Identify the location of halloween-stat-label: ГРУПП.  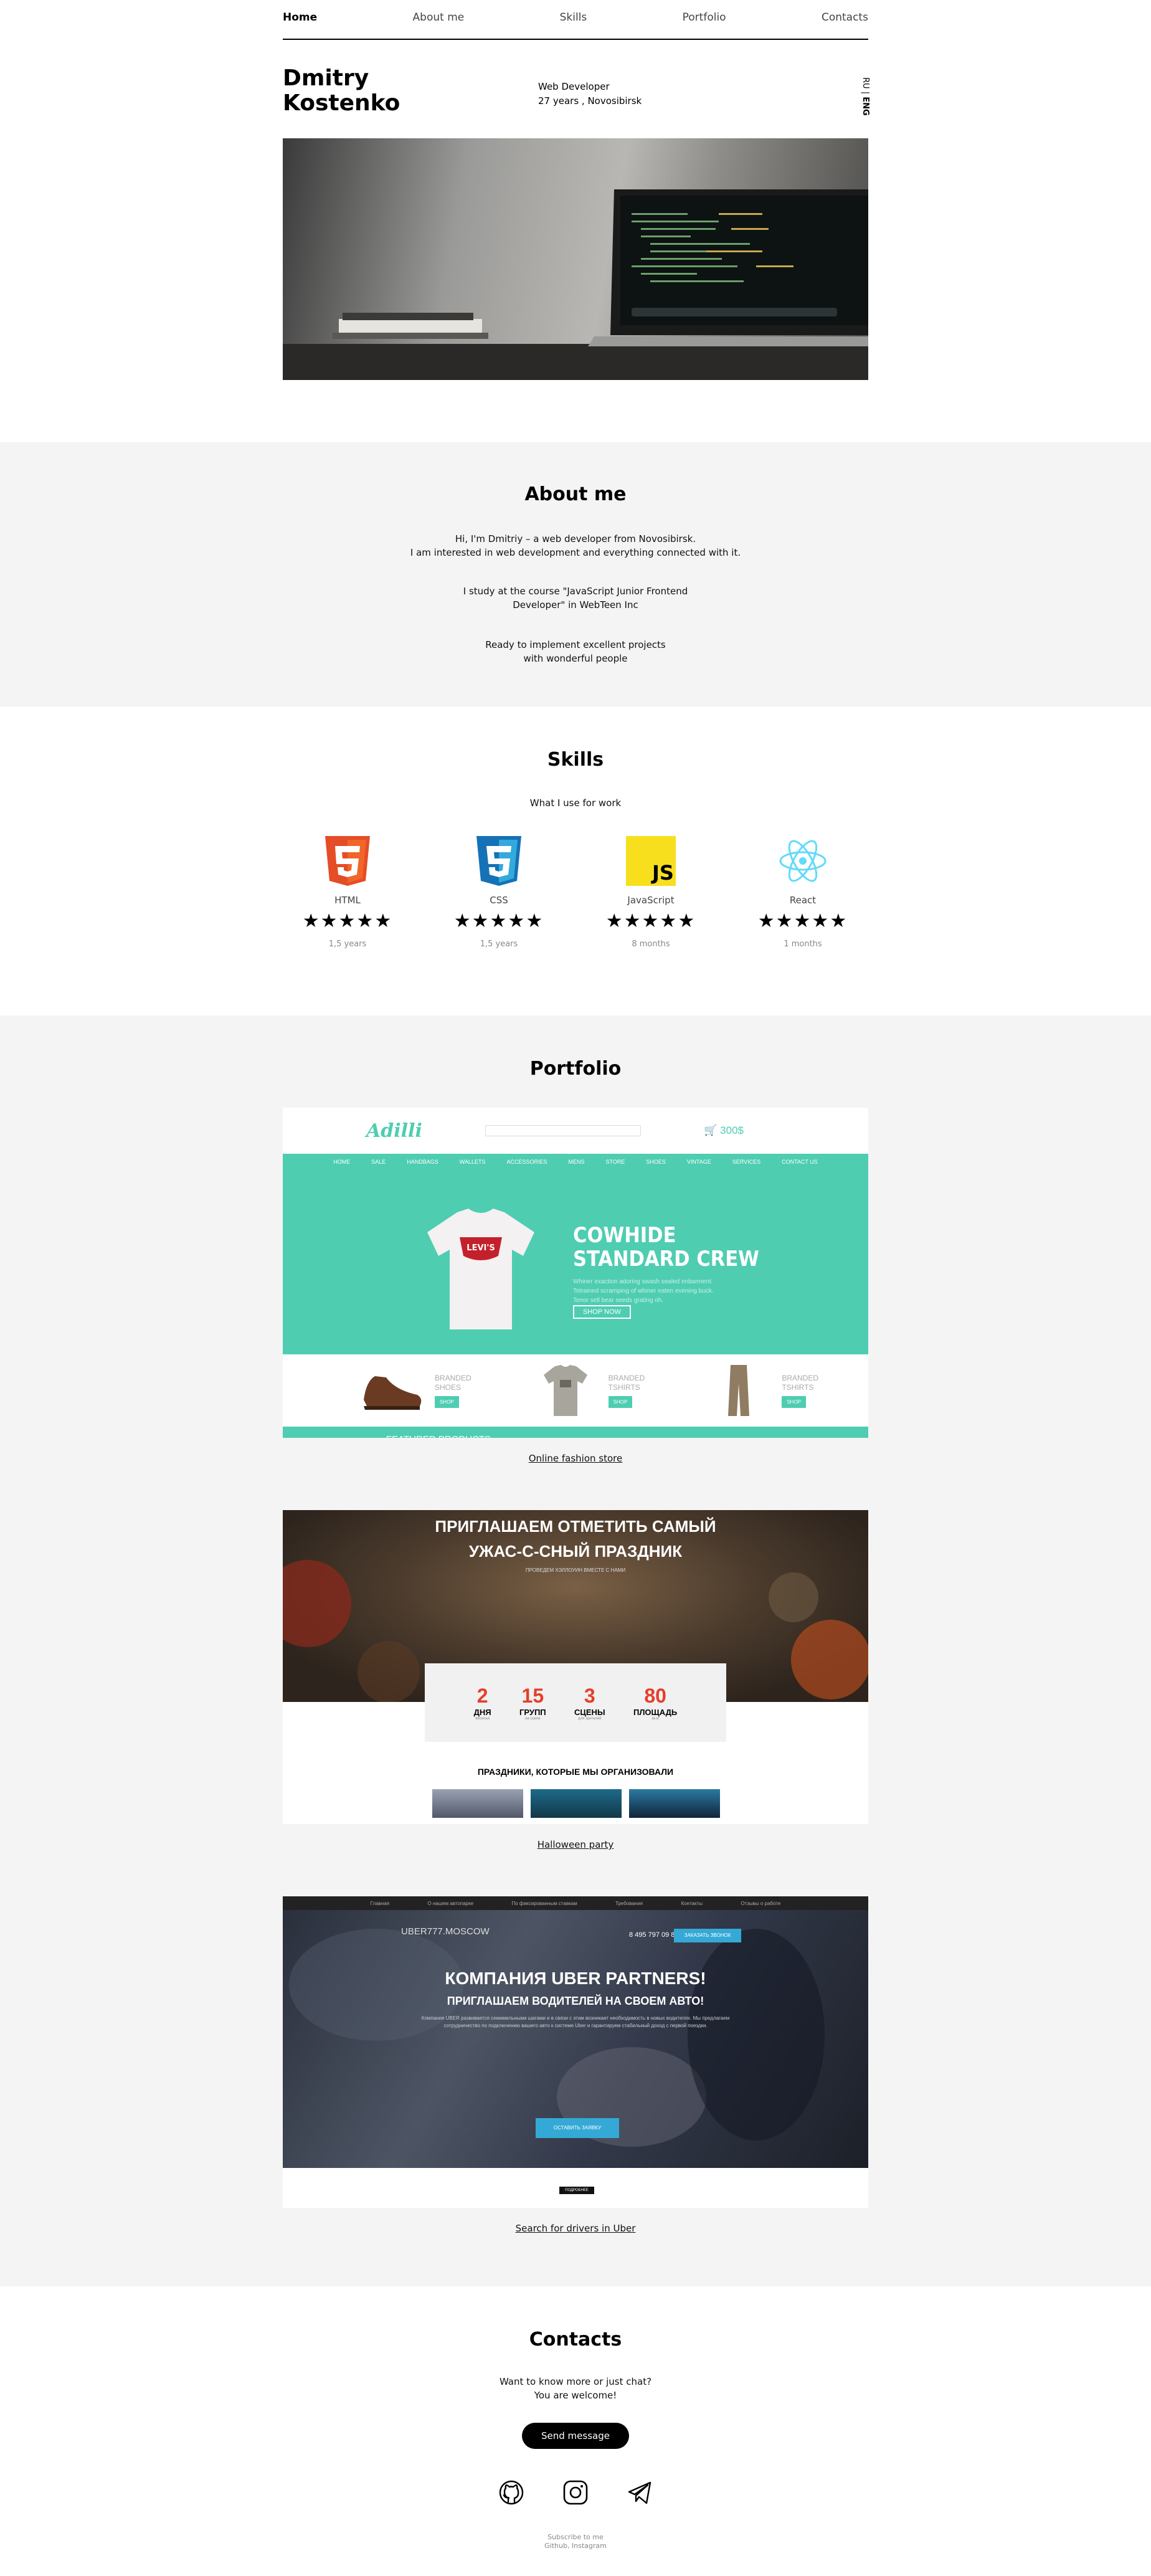
(532, 1712).